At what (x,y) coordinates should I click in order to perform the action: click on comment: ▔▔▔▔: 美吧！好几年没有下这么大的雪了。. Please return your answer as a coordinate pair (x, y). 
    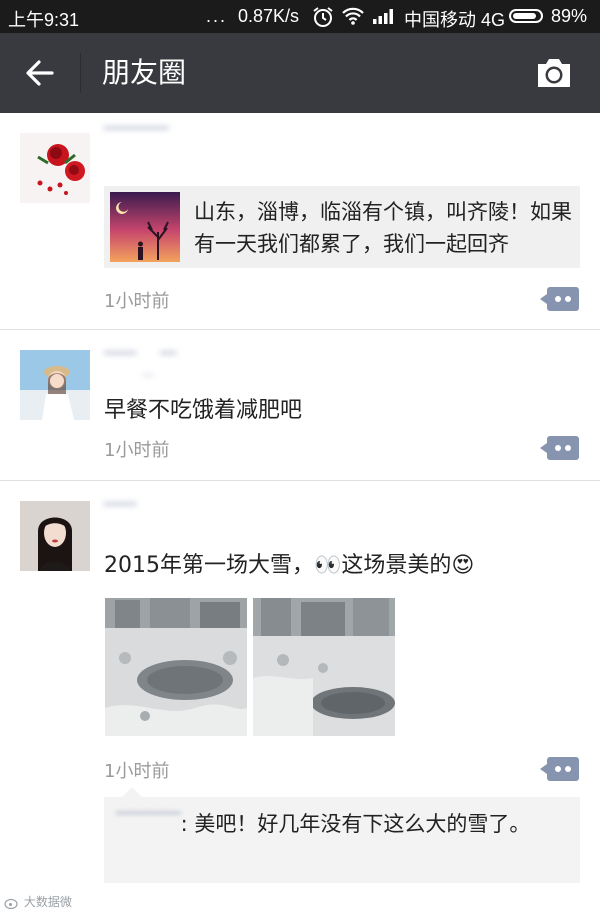
    Looking at the image, I should click on (341, 824).